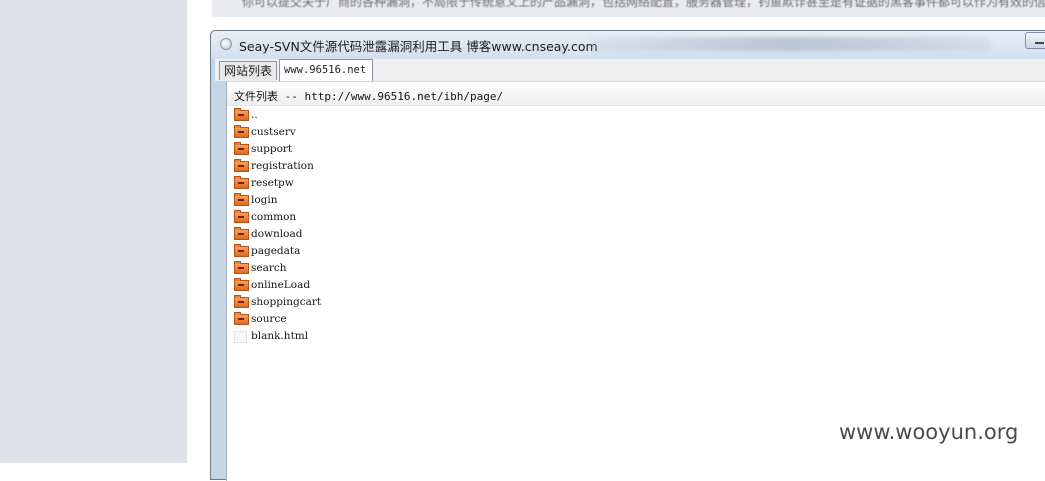 This screenshot has width=1045, height=481. I want to click on item-name: pagedata, so click(276, 251).